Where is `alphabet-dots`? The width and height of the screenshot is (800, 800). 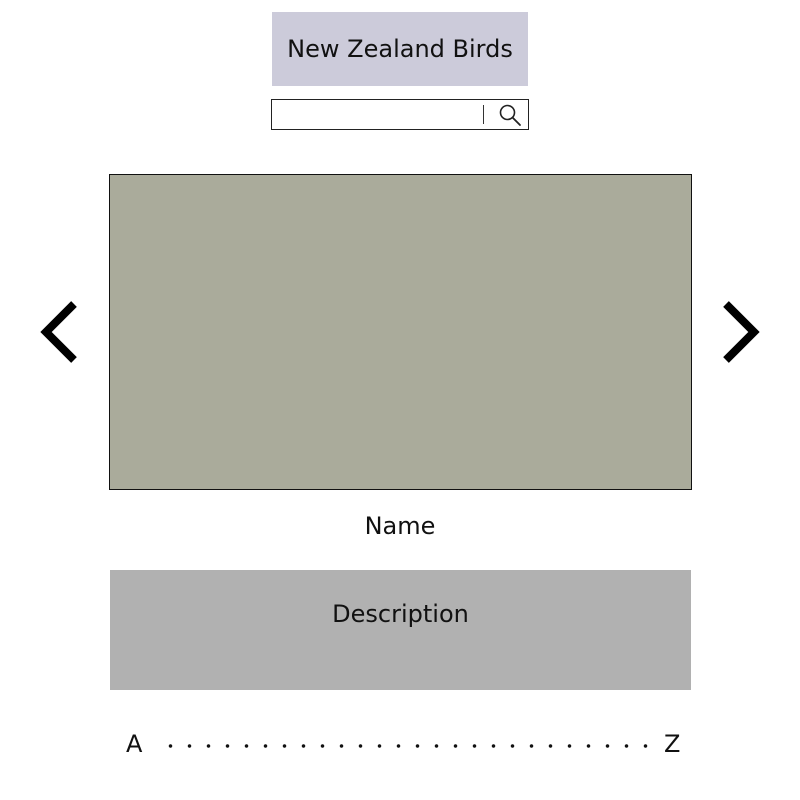 alphabet-dots is located at coordinates (408, 746).